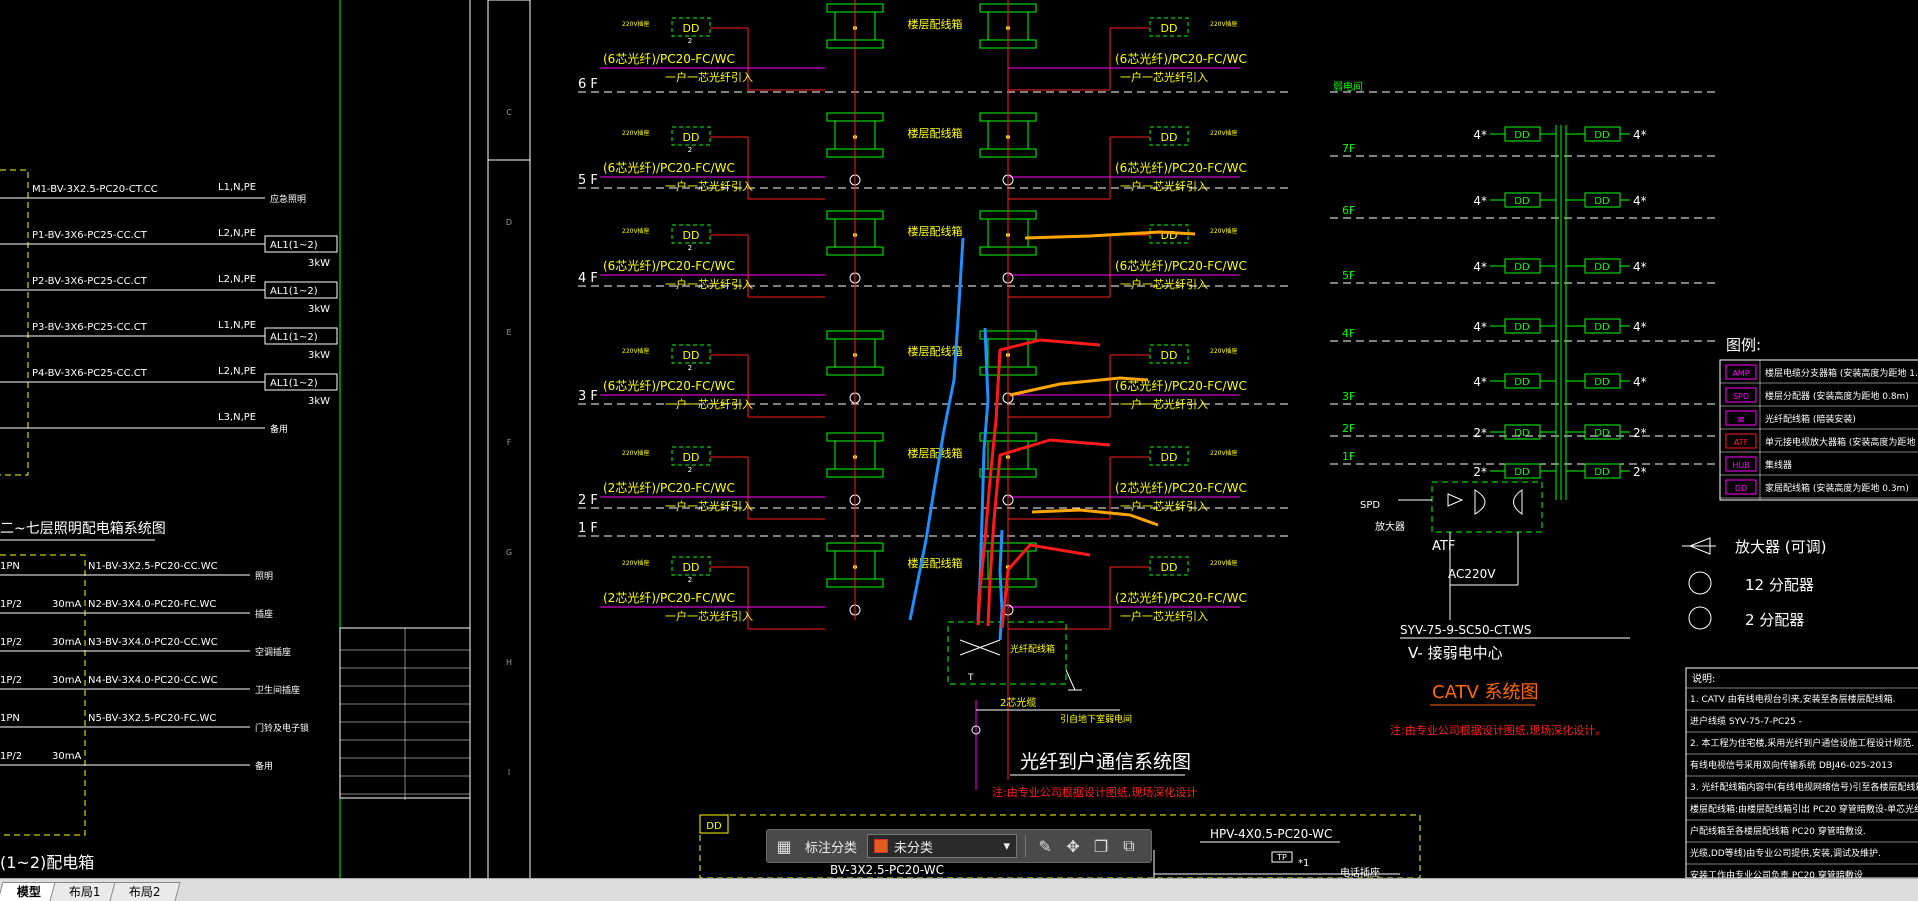 The image size is (1918, 901). I want to click on splitter2-legend-icon, so click(1700, 618).